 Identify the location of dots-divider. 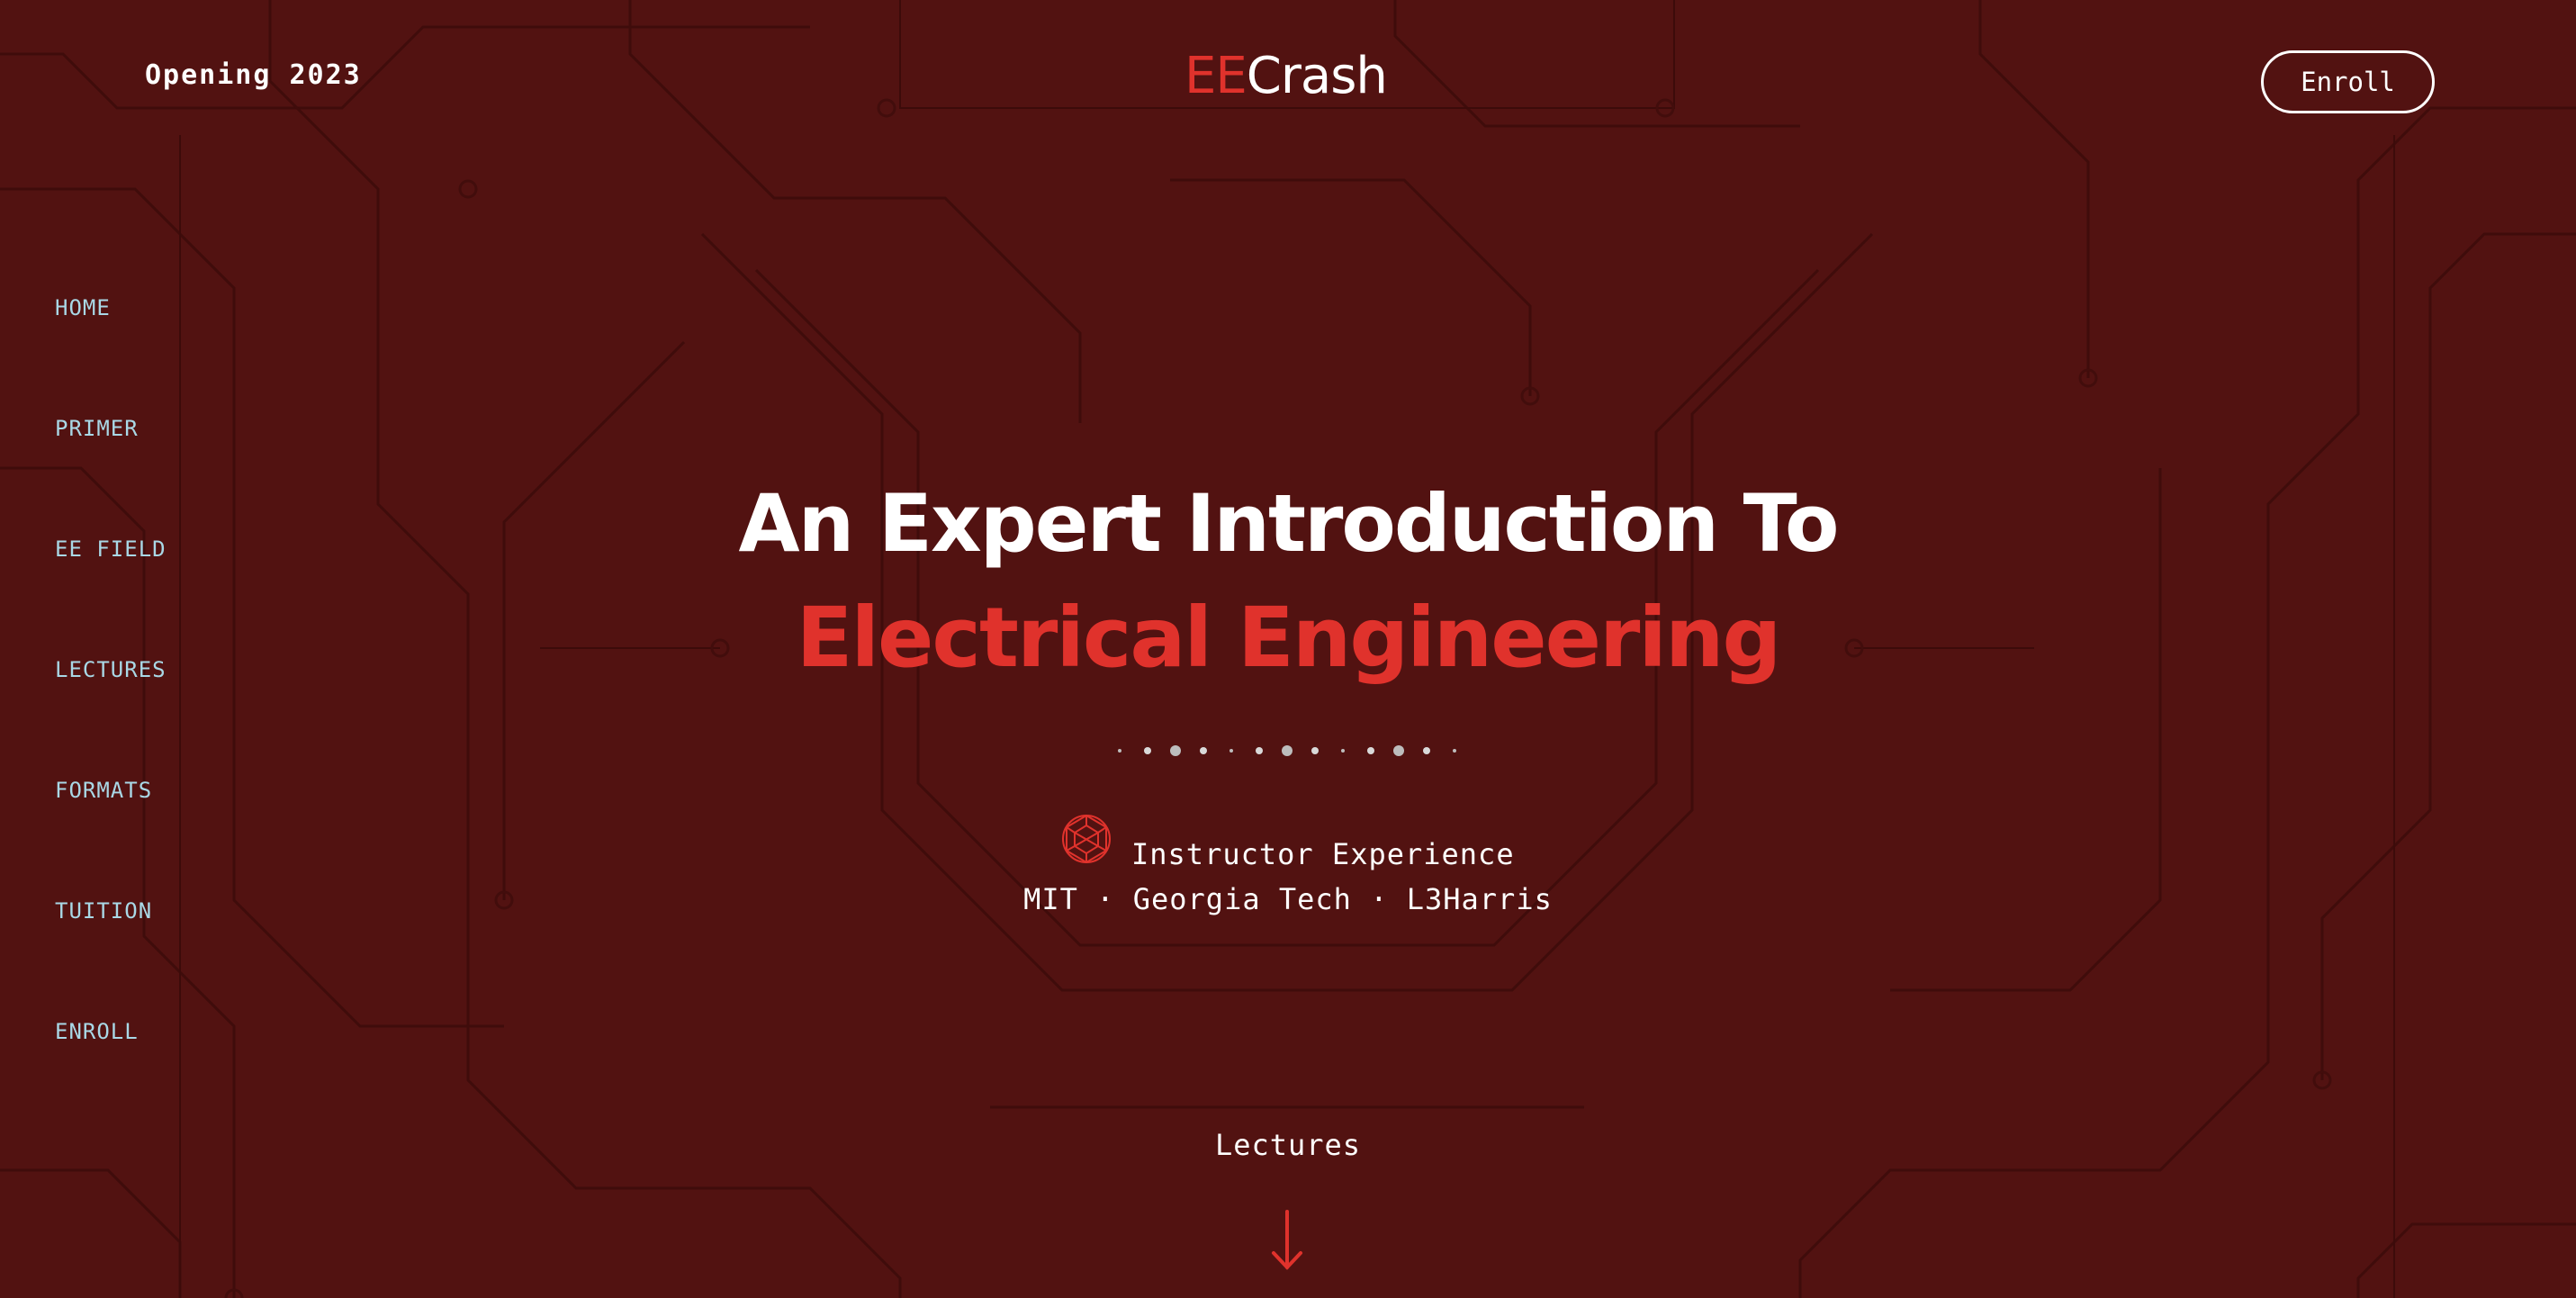
(1287, 750).